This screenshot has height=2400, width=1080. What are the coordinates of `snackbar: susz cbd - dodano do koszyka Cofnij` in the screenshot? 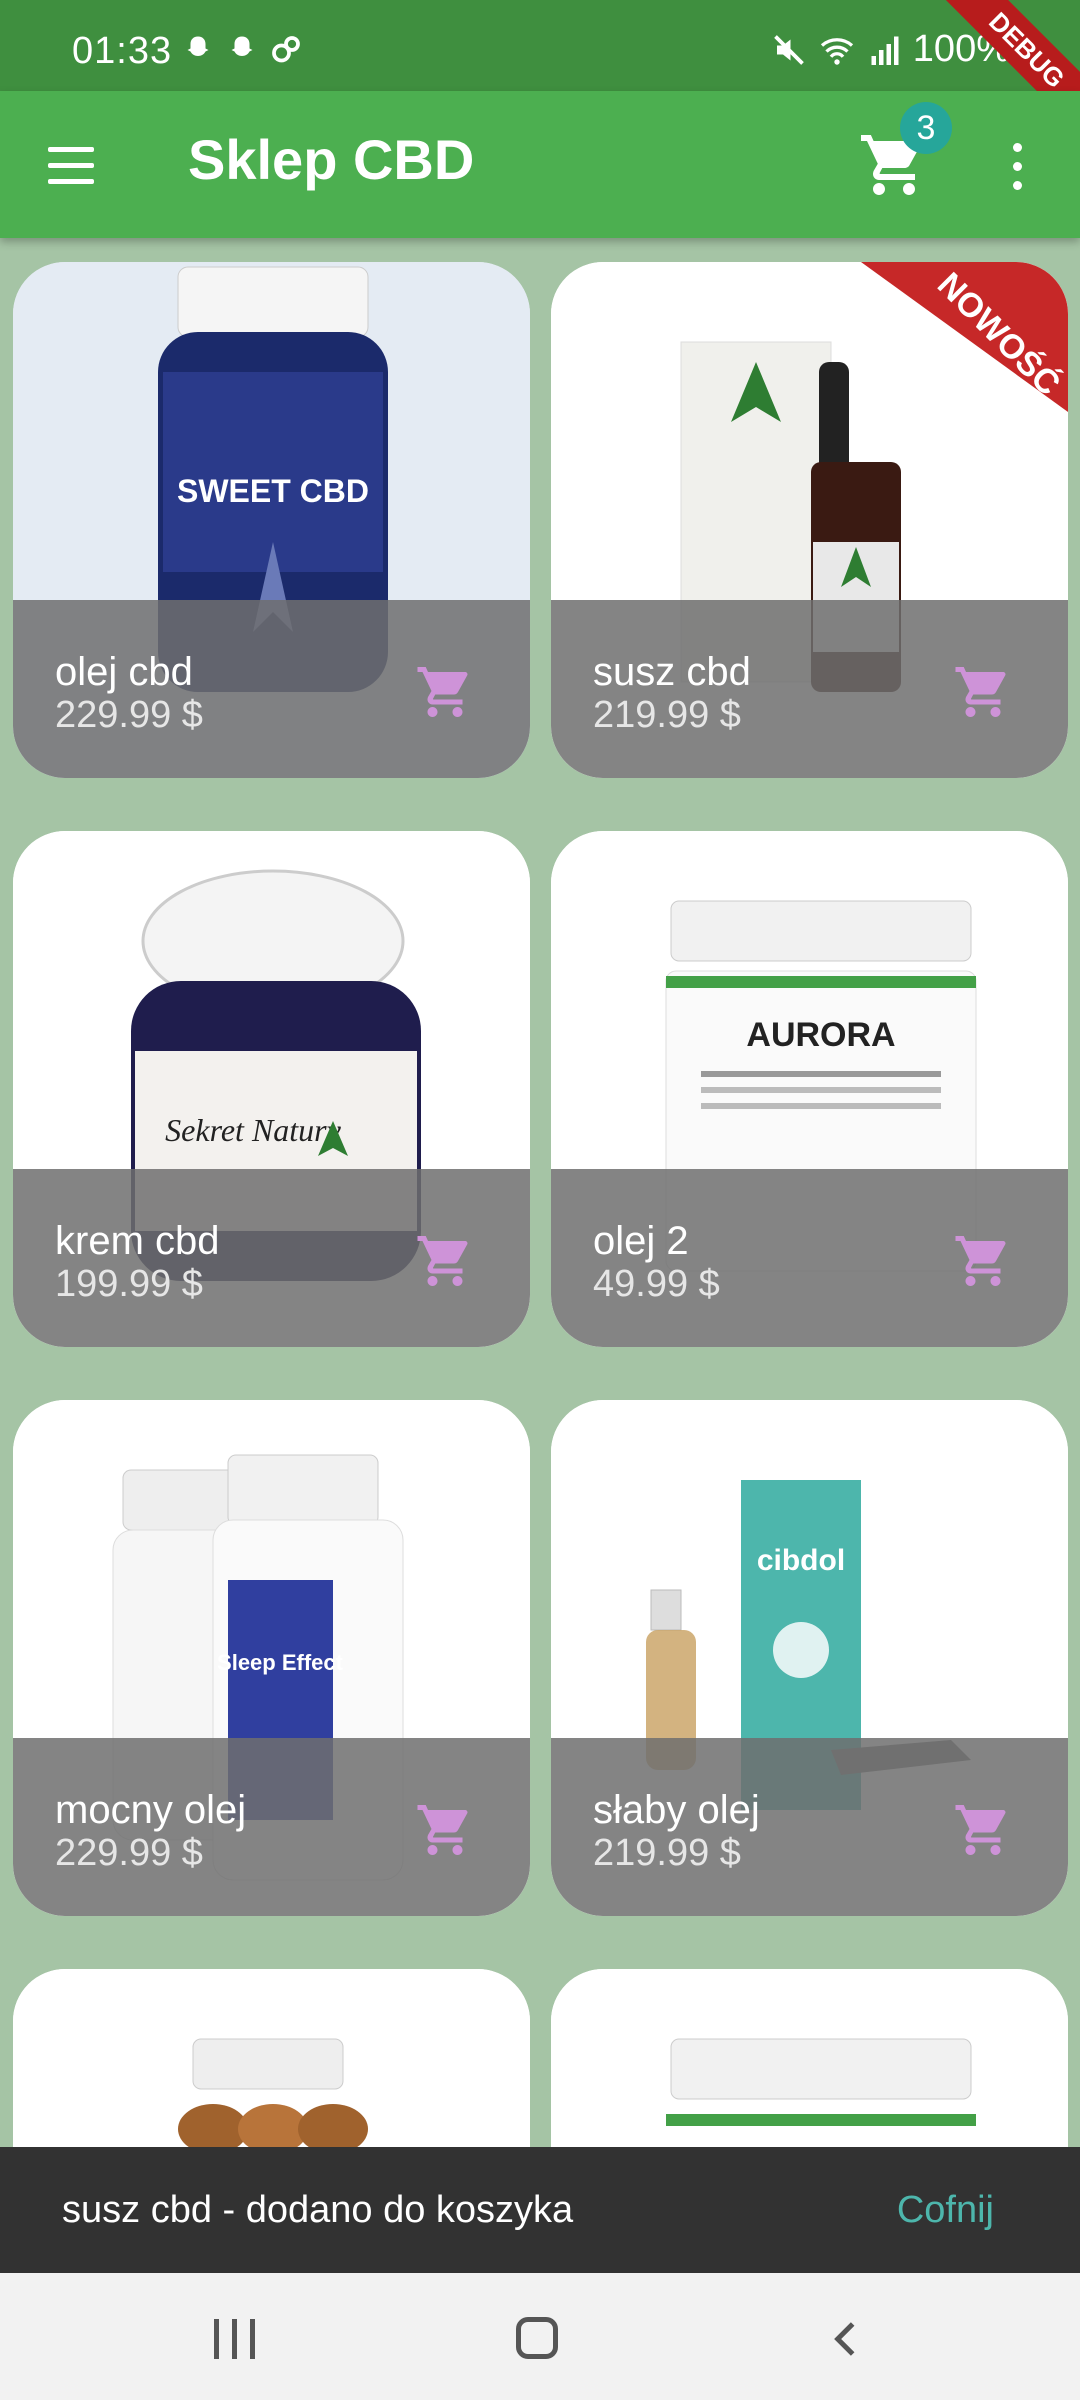 It's located at (540, 2210).